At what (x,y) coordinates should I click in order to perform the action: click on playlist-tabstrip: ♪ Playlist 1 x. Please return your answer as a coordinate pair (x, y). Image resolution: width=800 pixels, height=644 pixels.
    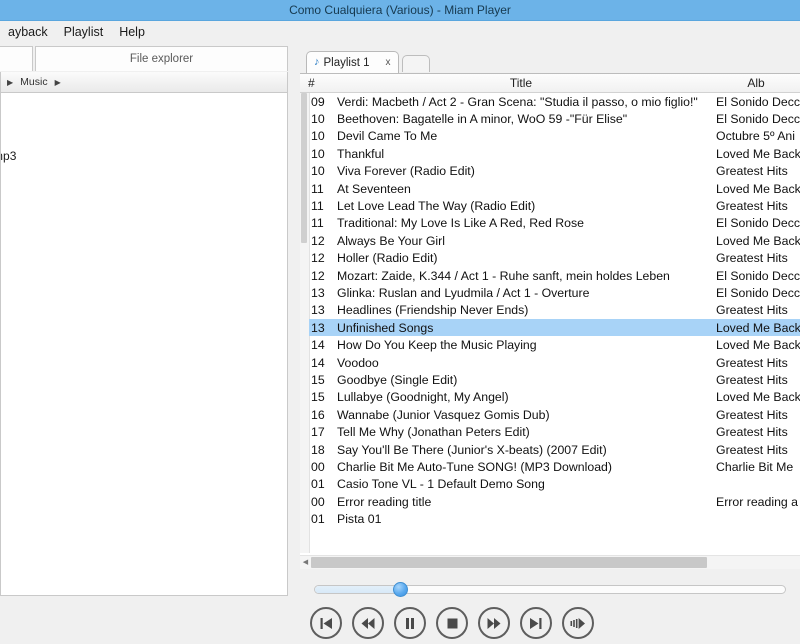
    Looking at the image, I should click on (368, 61).